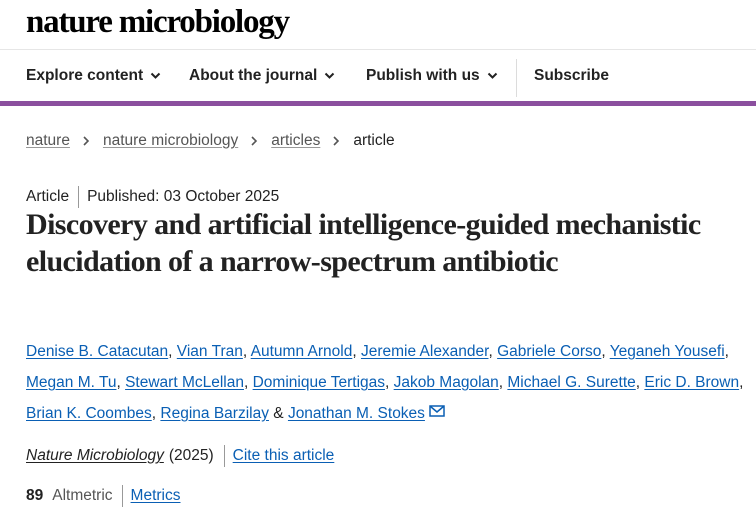 The height and width of the screenshot is (523, 756). I want to click on altmetric-score: 89, so click(35, 495).